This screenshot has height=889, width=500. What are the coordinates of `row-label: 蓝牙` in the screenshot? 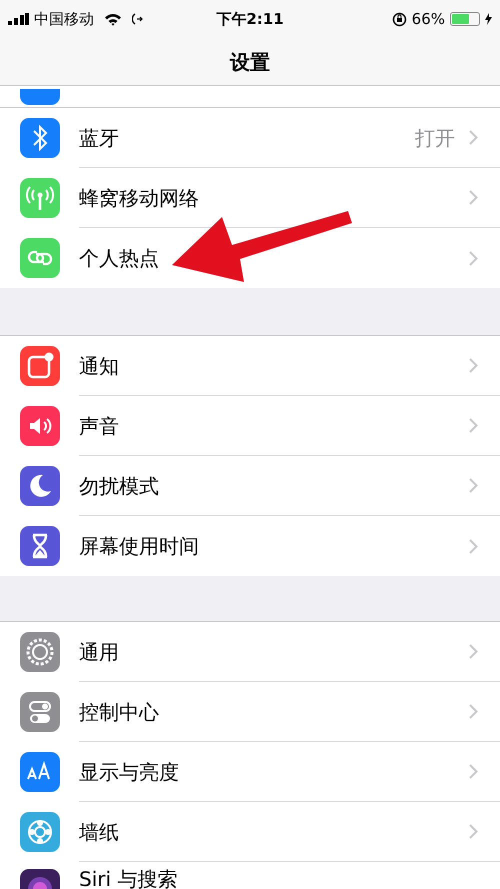 It's located at (99, 138).